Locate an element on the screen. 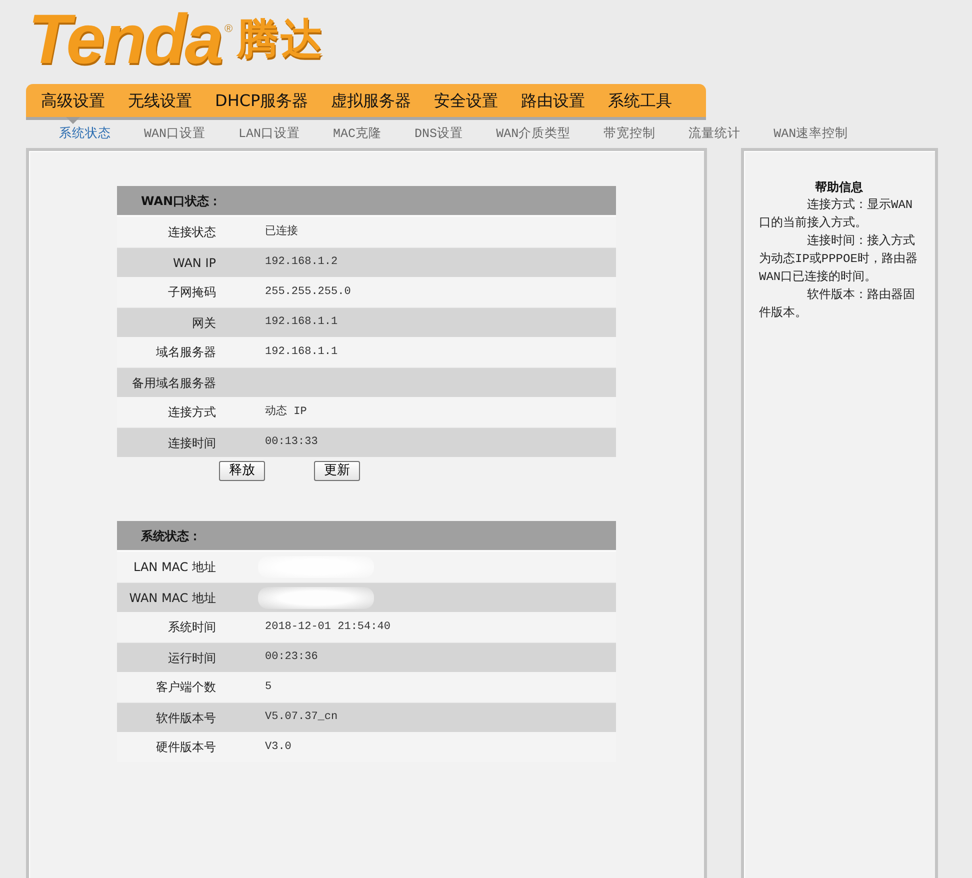 Image resolution: width=972 pixels, height=878 pixels. help-title: 帮助信息 is located at coordinates (839, 187).